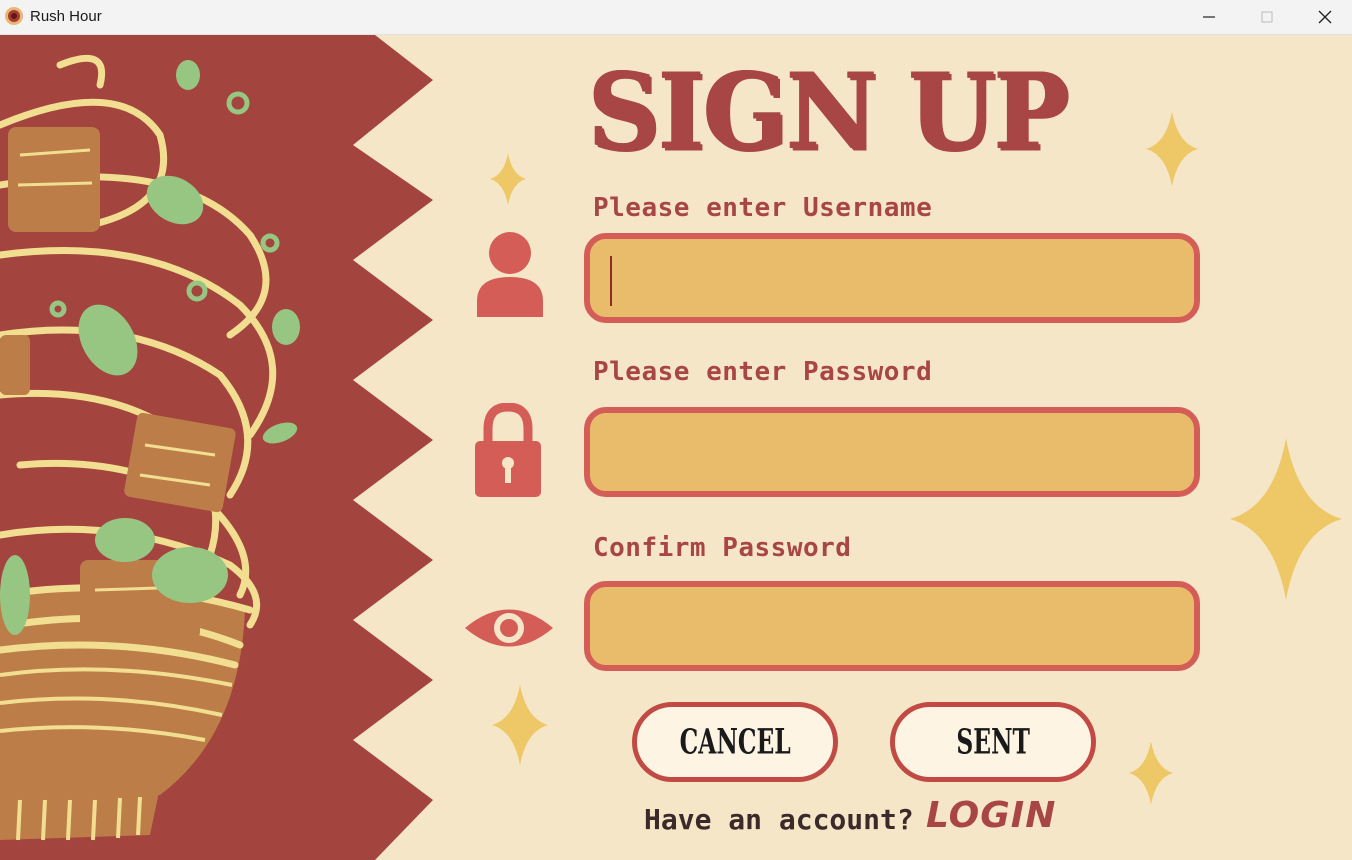 This screenshot has height=860, width=1352. Describe the element at coordinates (763, 208) in the screenshot. I see `username-label: Please enter Username` at that location.